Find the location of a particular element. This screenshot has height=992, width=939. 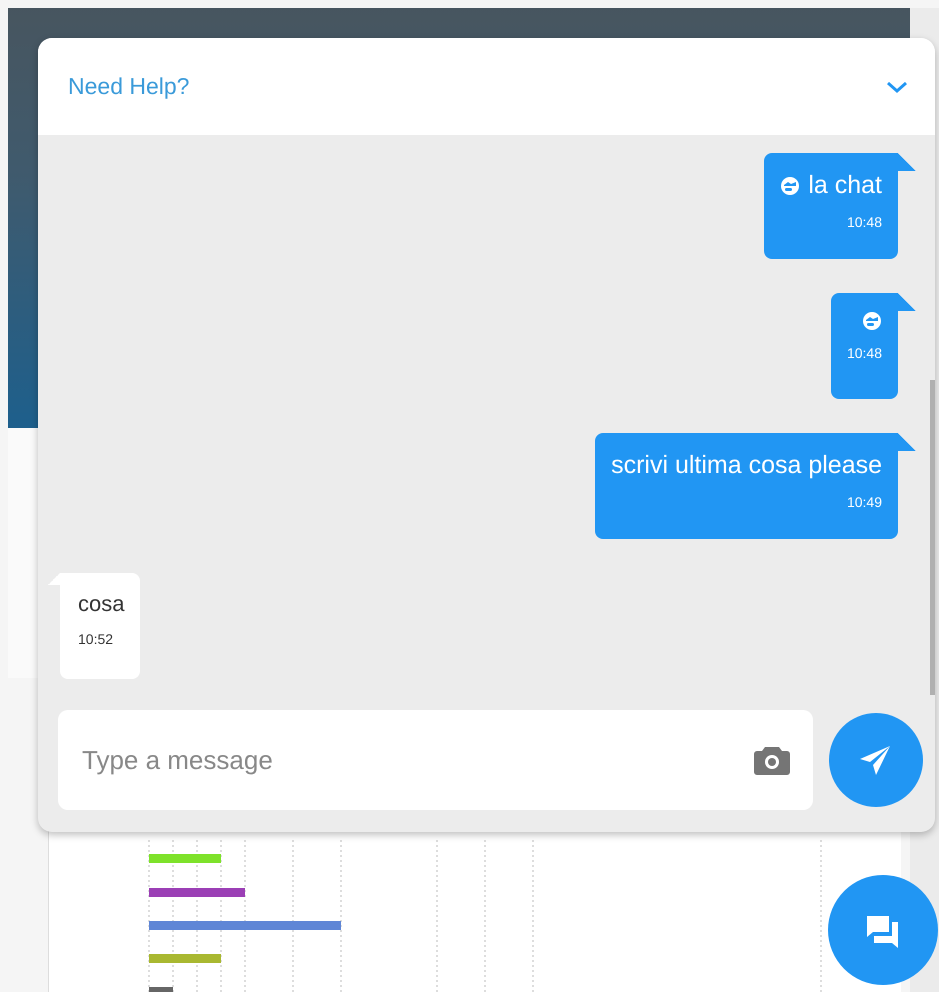

message-field: Type a message is located at coordinates (435, 760).